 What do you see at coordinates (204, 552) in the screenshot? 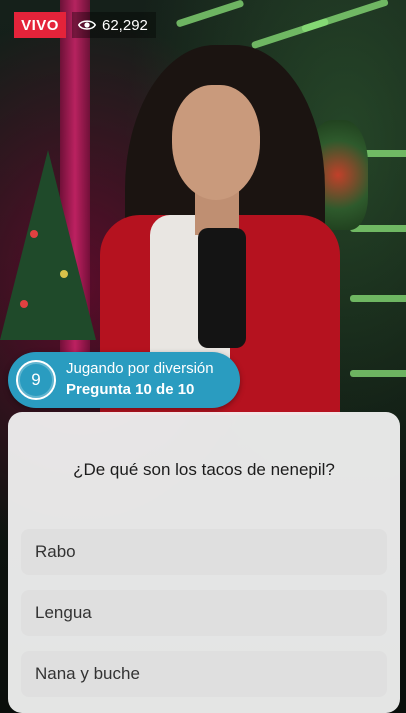
I see `answer-option-1: Rabo` at bounding box center [204, 552].